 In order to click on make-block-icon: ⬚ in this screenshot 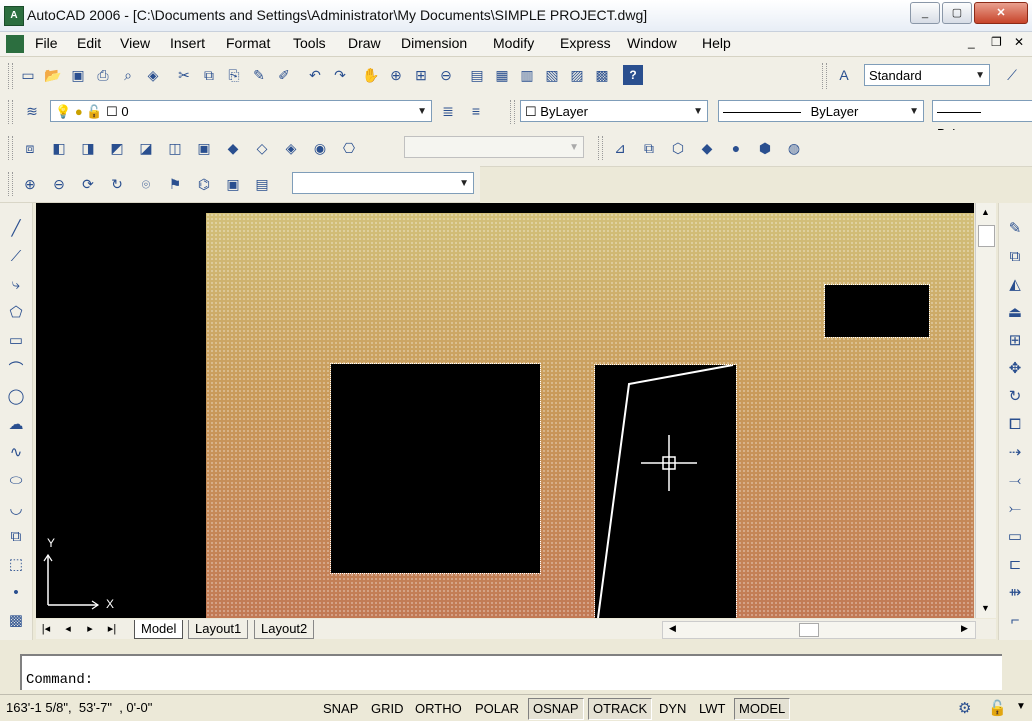, I will do `click(16, 564)`.